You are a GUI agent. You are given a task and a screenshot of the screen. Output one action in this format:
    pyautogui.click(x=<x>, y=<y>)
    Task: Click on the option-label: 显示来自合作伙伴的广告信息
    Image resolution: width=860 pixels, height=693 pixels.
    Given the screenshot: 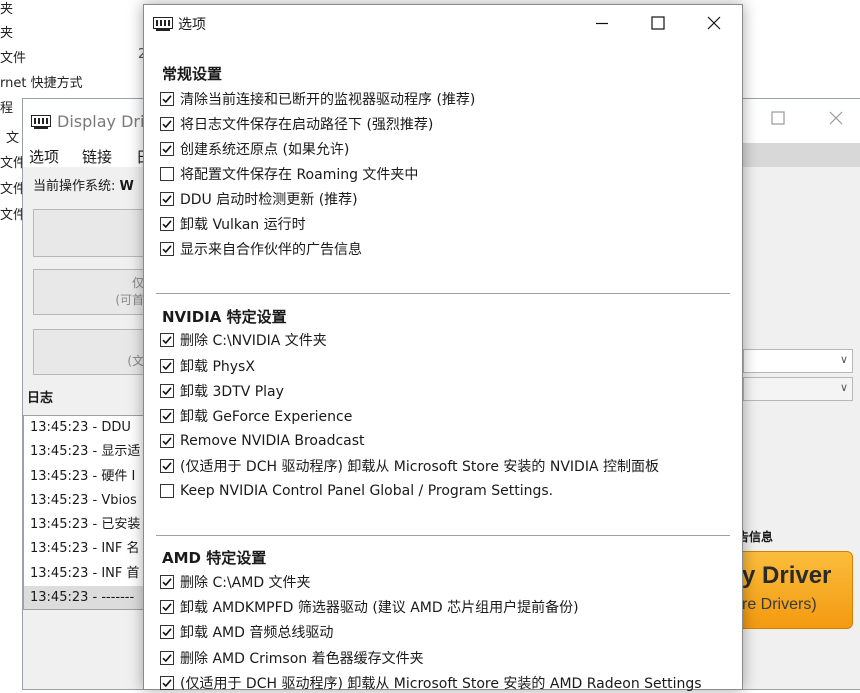 What is the action you would take?
    pyautogui.click(x=271, y=250)
    